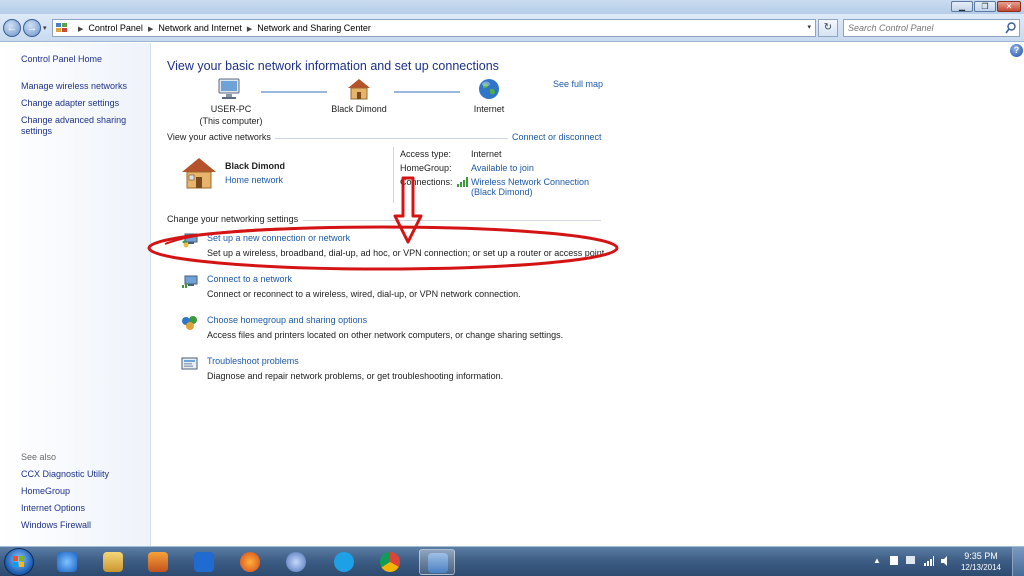  What do you see at coordinates (985, 6) in the screenshot?
I see `maximize-button: ❐` at bounding box center [985, 6].